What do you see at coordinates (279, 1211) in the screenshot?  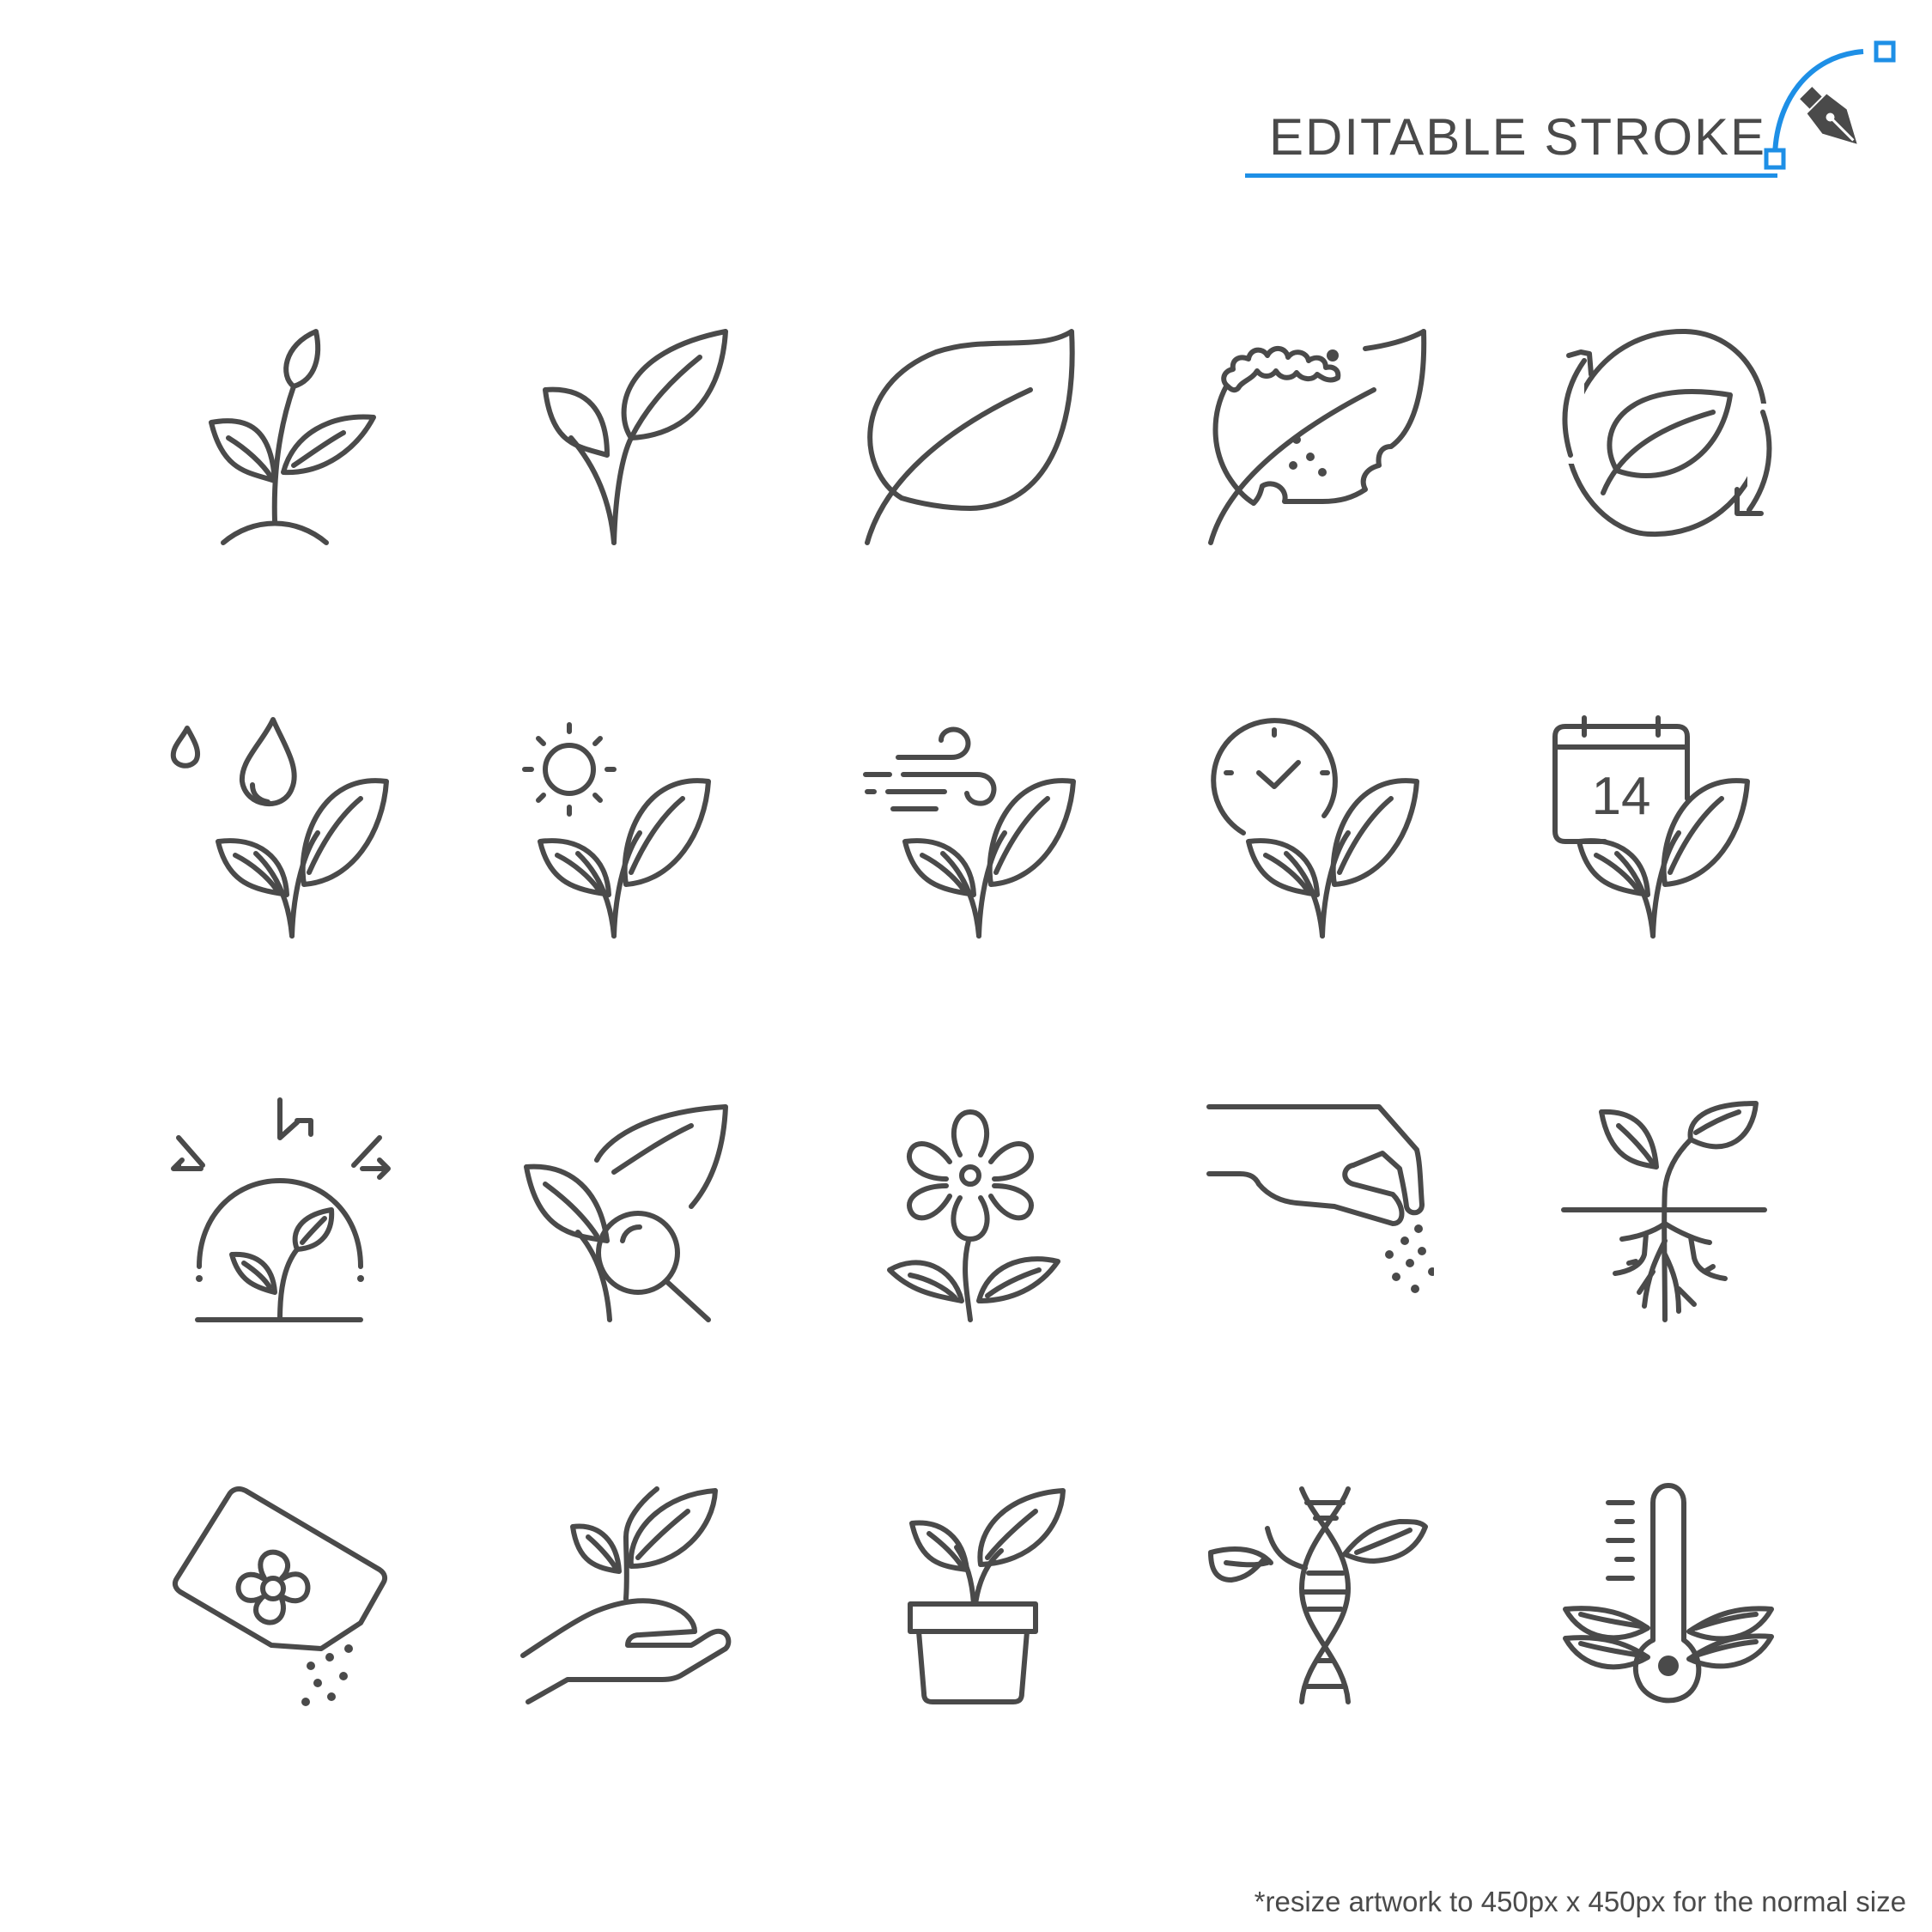 I see `plant-greenhouse-icon` at bounding box center [279, 1211].